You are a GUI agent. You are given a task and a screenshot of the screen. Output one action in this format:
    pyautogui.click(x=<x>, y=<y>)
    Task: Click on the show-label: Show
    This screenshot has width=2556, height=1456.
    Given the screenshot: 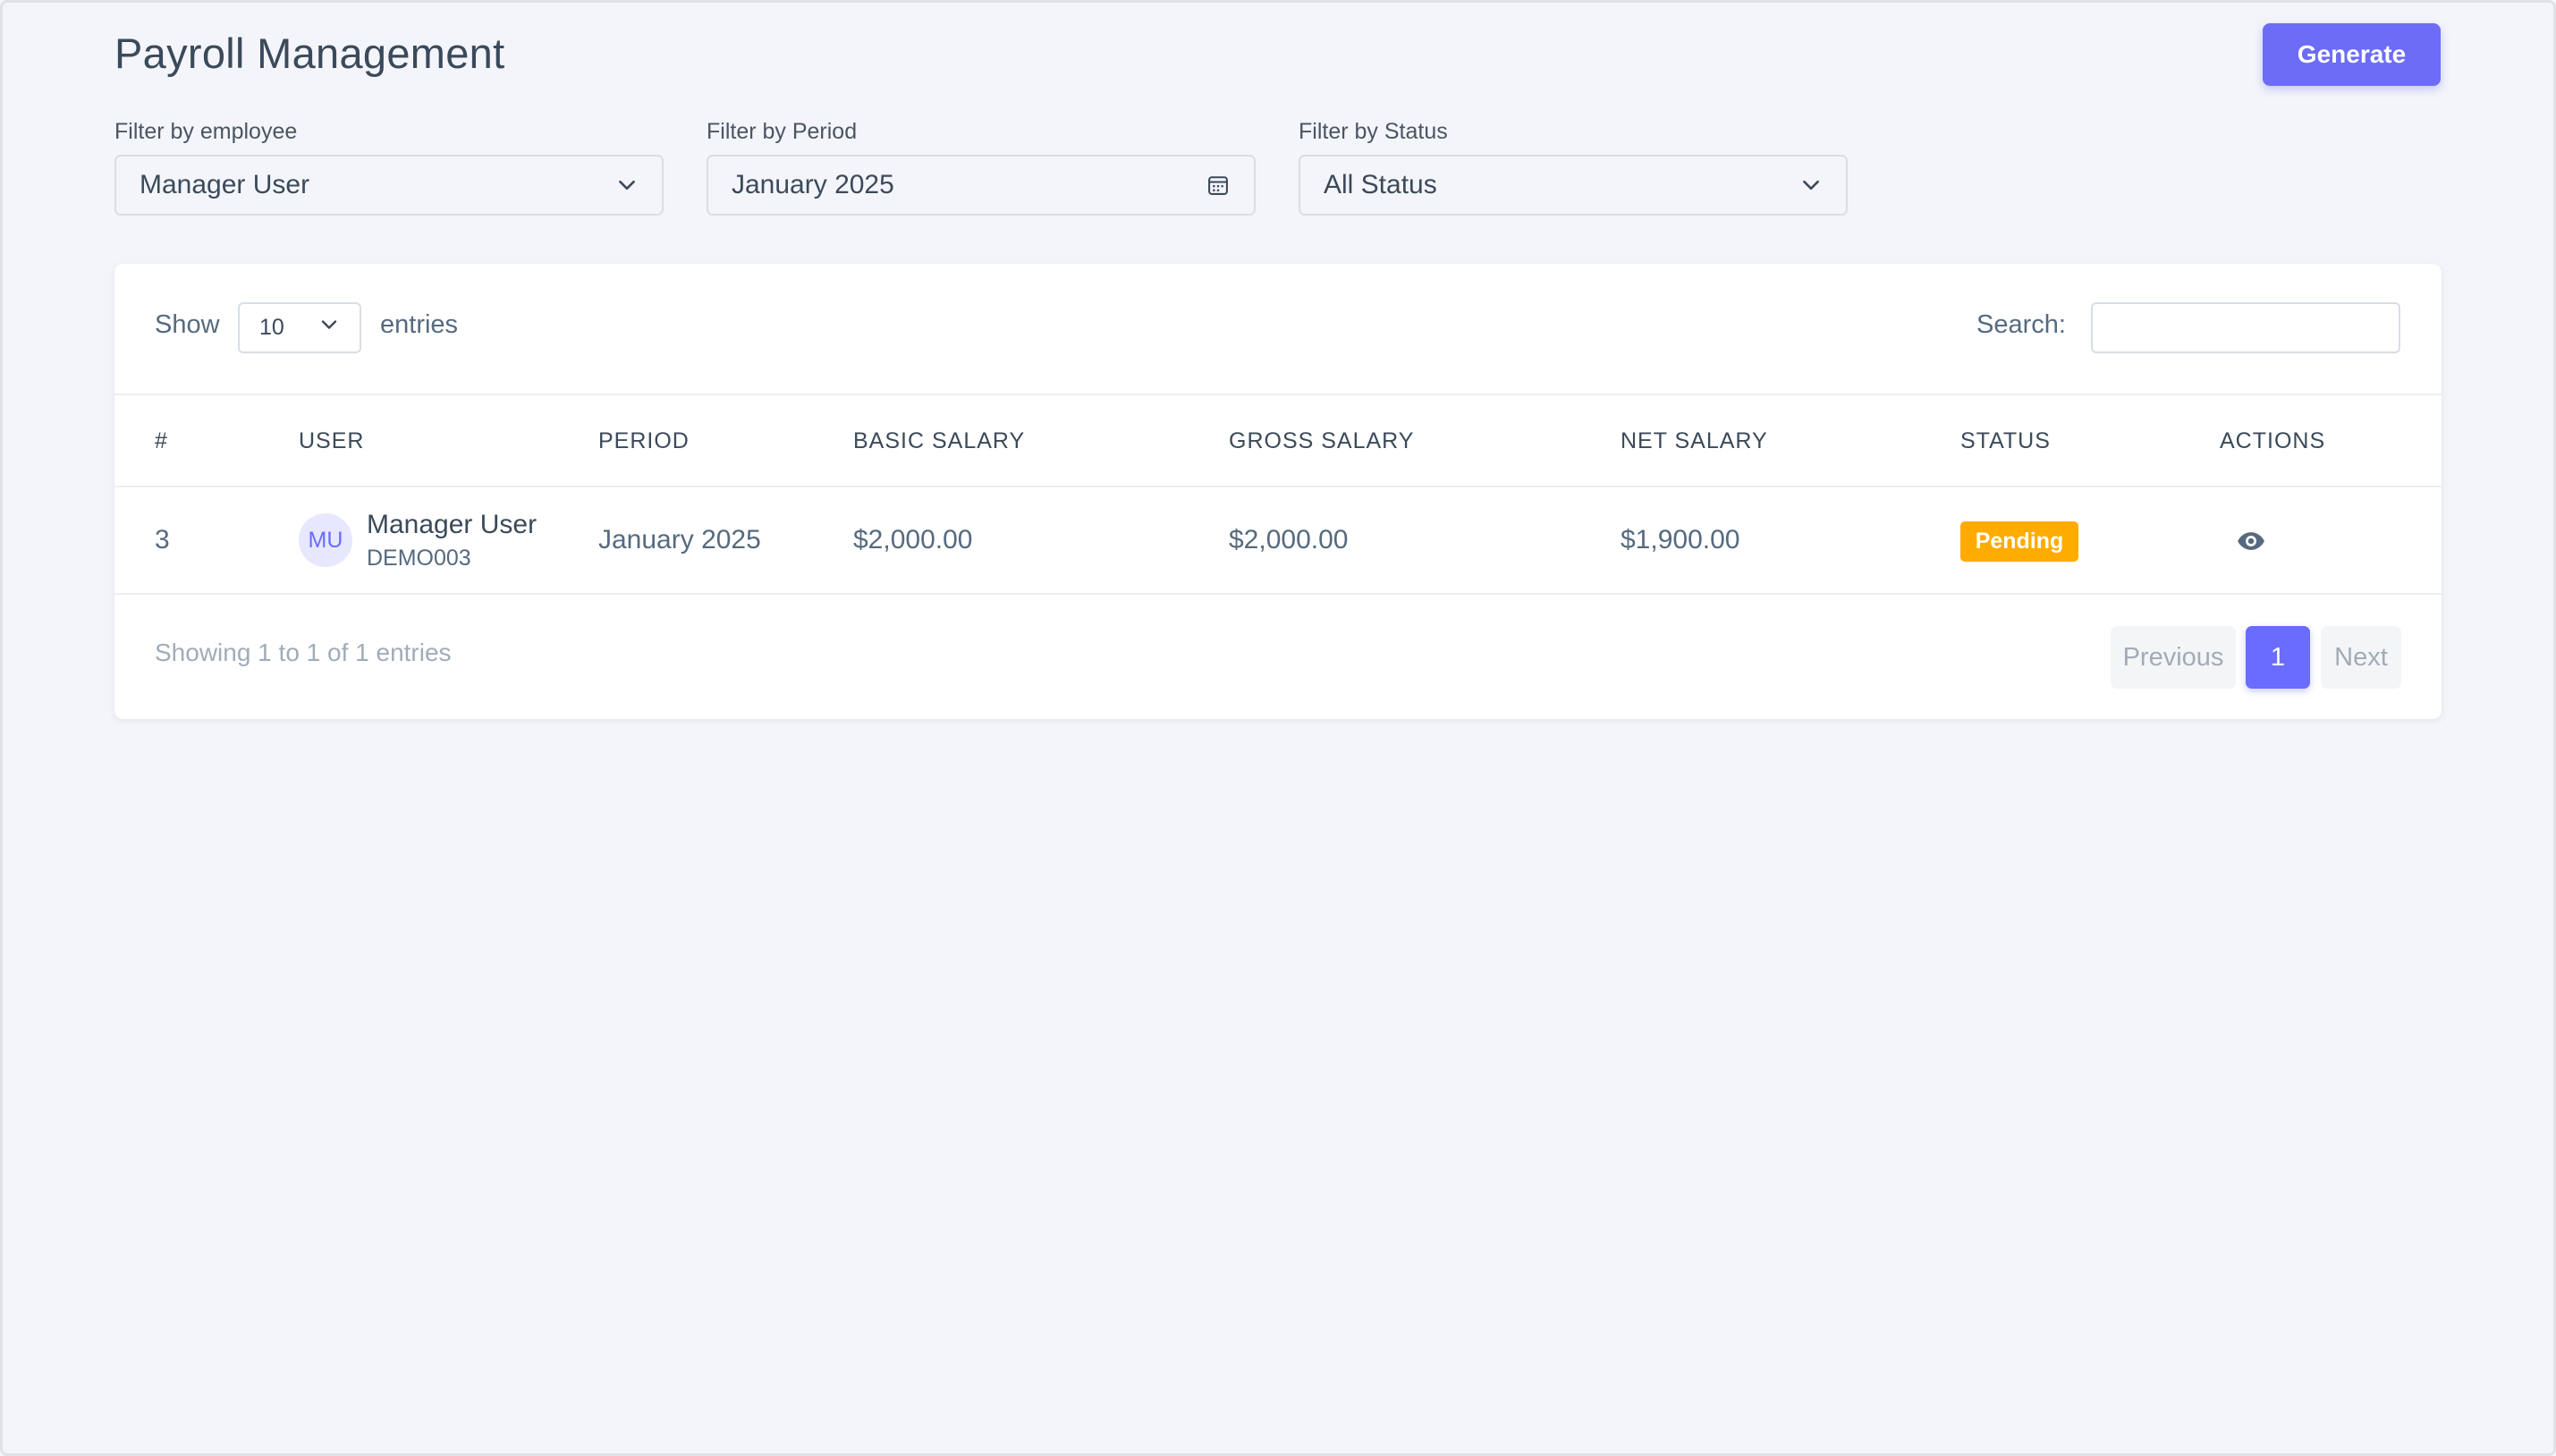 What is the action you would take?
    pyautogui.click(x=187, y=324)
    